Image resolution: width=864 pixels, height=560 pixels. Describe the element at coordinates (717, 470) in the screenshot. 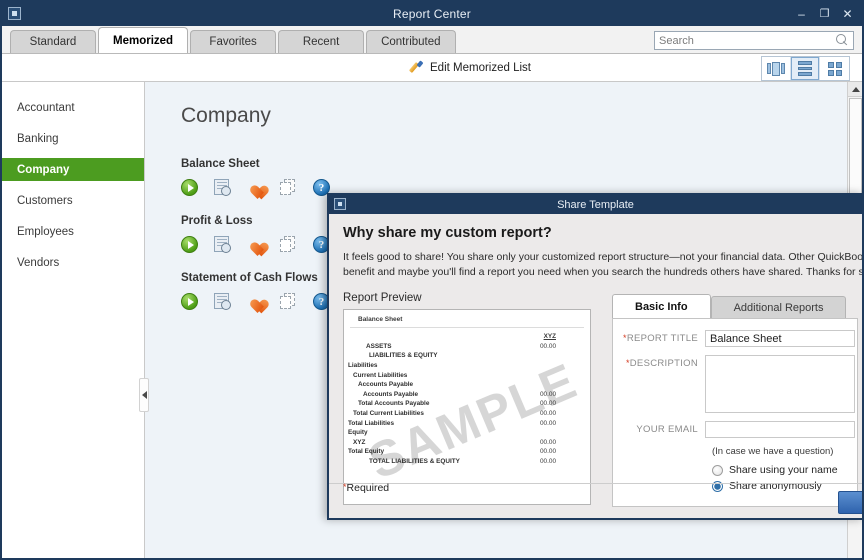

I see `radio-button-icon` at that location.